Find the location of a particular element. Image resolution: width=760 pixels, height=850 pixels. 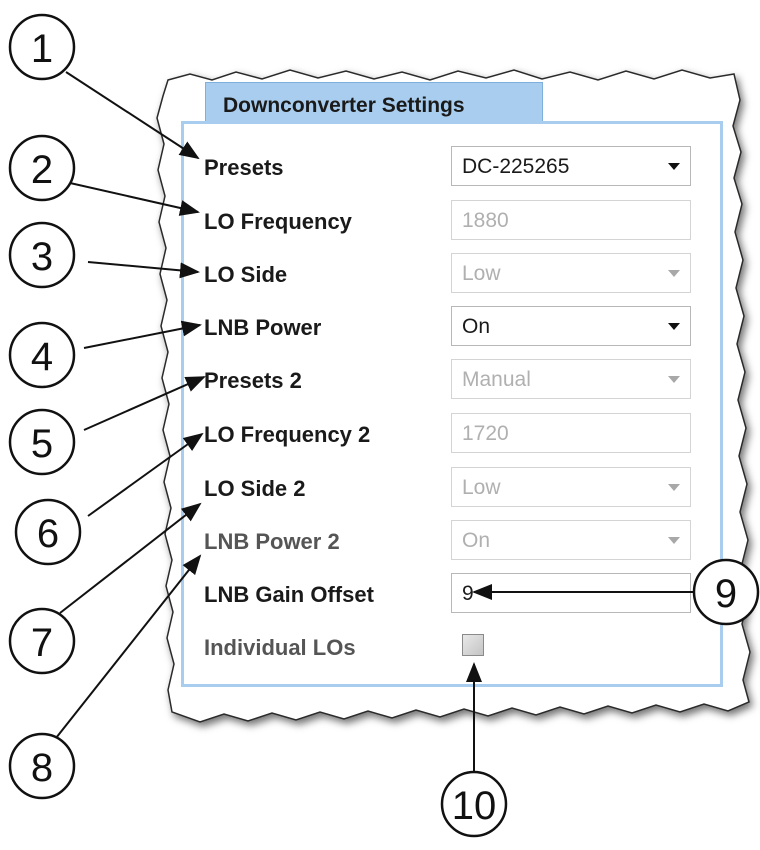

callout-number-7: 7 is located at coordinates (42, 643).